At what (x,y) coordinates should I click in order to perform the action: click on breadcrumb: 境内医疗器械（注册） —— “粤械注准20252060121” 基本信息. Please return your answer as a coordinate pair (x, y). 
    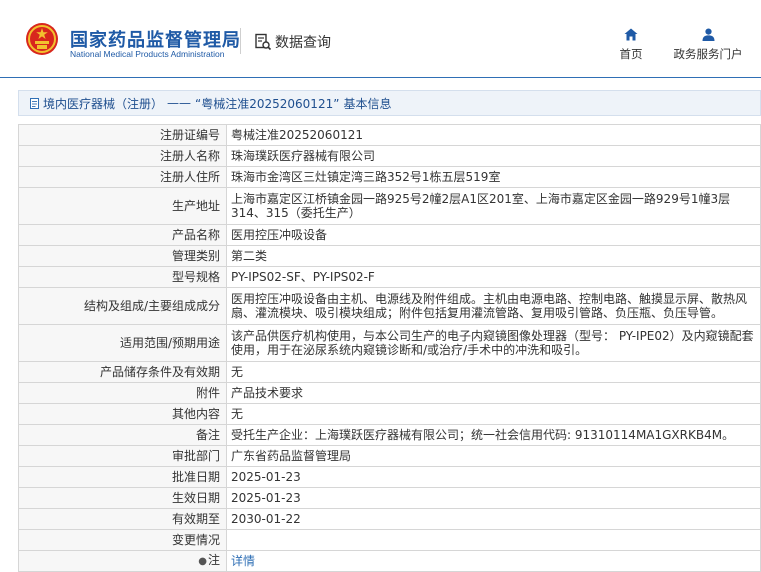
    Looking at the image, I should click on (389, 103).